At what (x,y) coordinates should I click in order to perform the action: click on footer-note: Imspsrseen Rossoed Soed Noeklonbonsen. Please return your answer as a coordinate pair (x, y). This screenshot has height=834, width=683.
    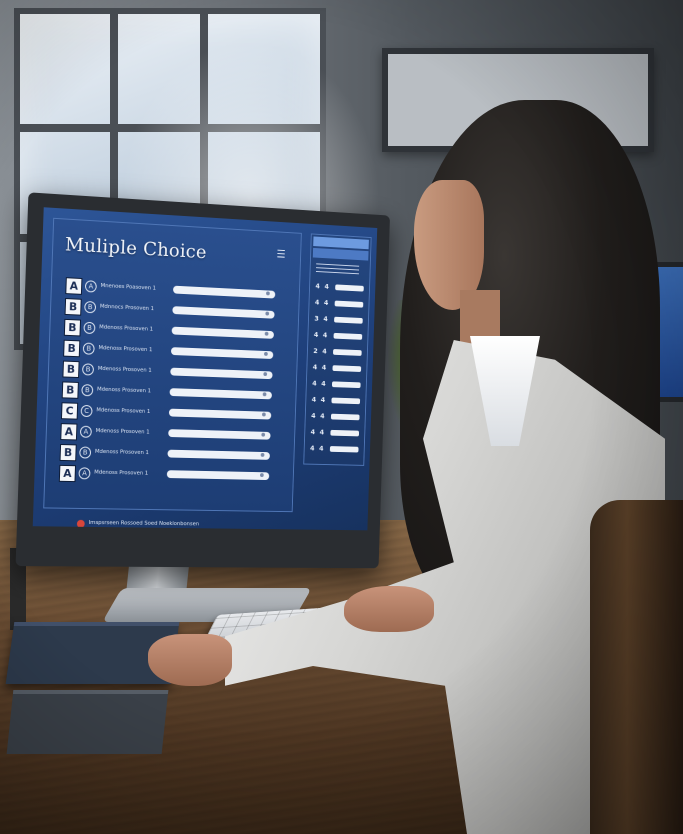
    Looking at the image, I should click on (144, 523).